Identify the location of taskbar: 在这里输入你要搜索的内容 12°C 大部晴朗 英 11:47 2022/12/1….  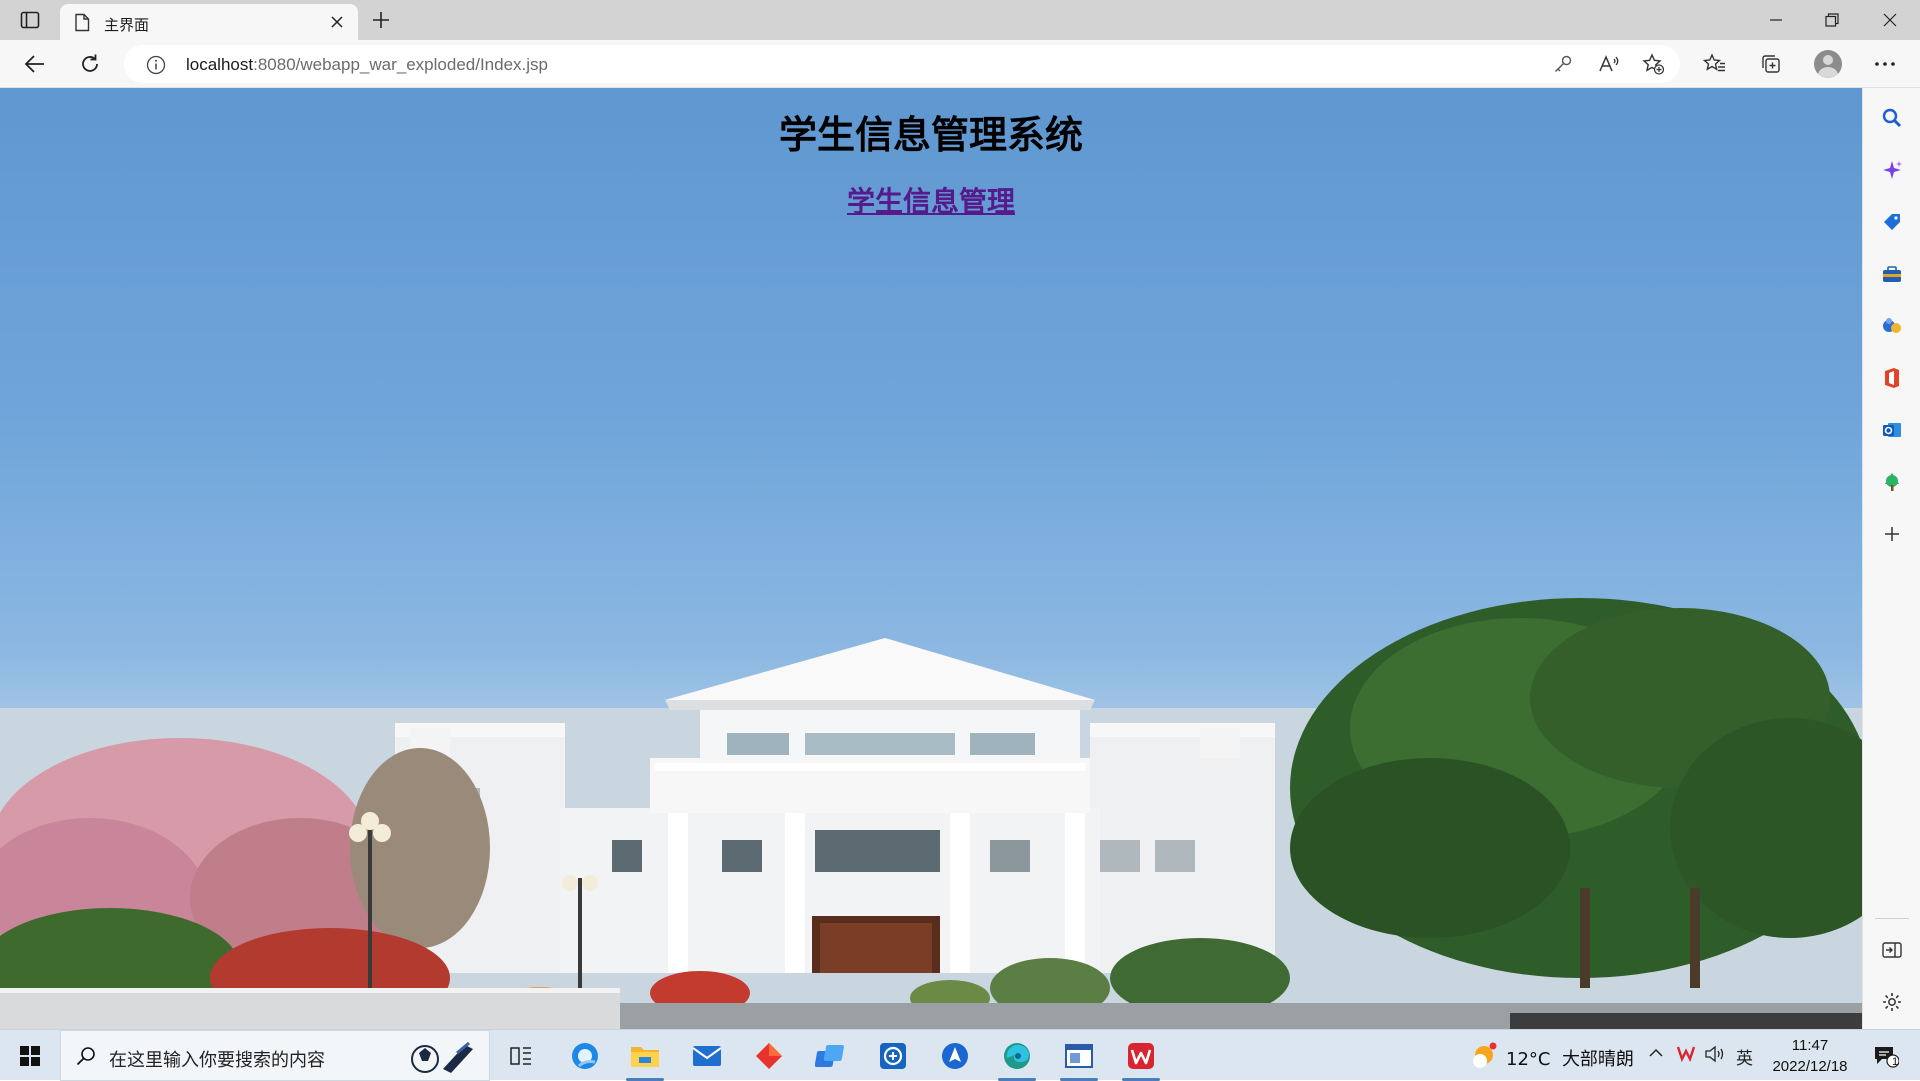
(960, 1055).